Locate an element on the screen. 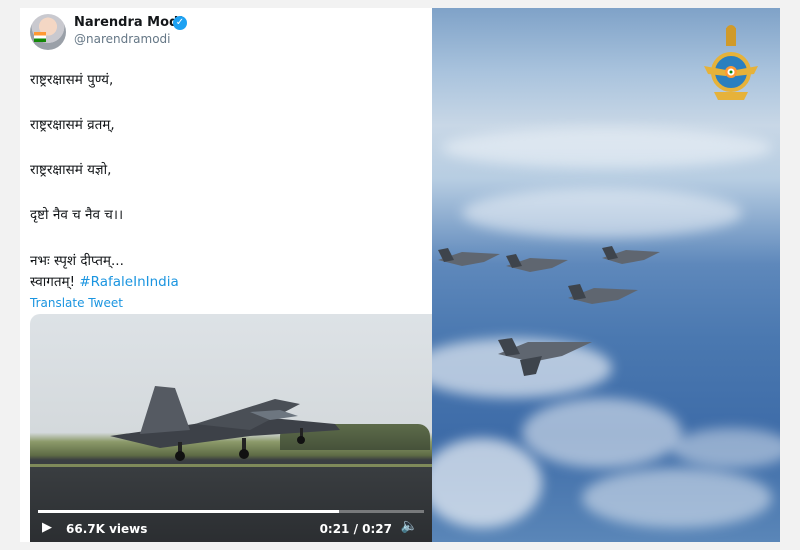 The image size is (800, 550). video-progress-fill is located at coordinates (189, 511).